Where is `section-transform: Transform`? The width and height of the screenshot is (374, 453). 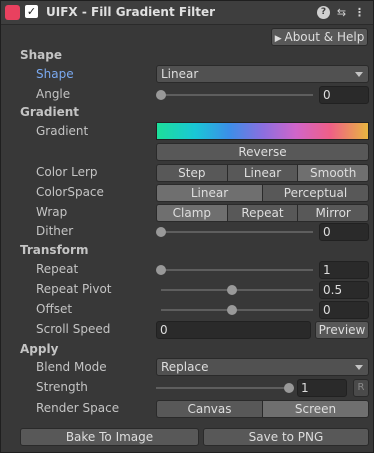 section-transform: Transform is located at coordinates (54, 250).